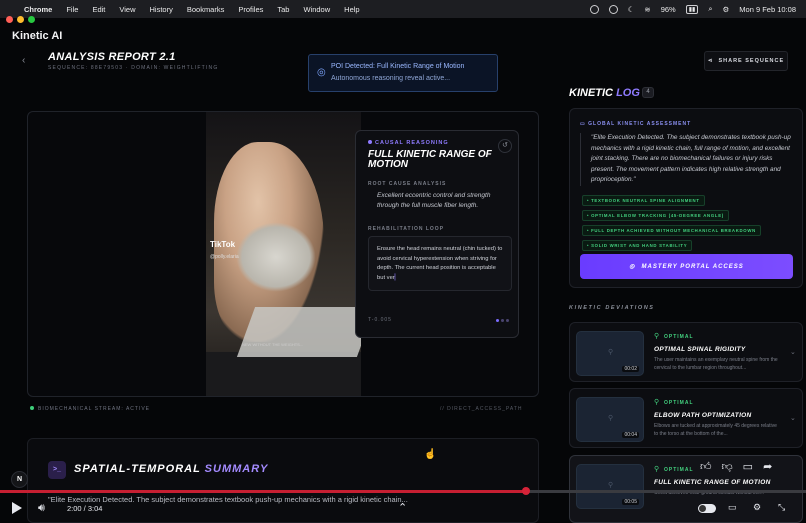  What do you see at coordinates (732, 507) in the screenshot?
I see `subtitles-icon: ▭` at bounding box center [732, 507].